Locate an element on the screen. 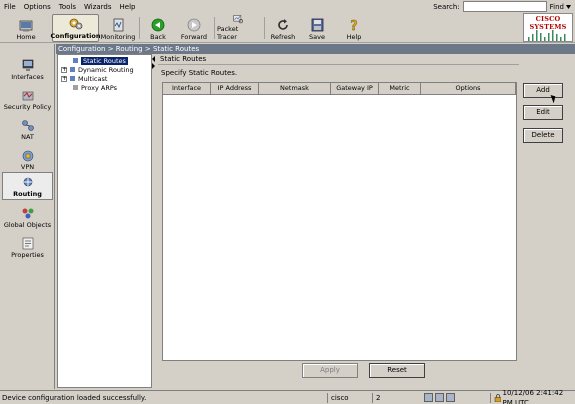 This screenshot has width=575, height=404. help-button: ? Help is located at coordinates (354, 28).